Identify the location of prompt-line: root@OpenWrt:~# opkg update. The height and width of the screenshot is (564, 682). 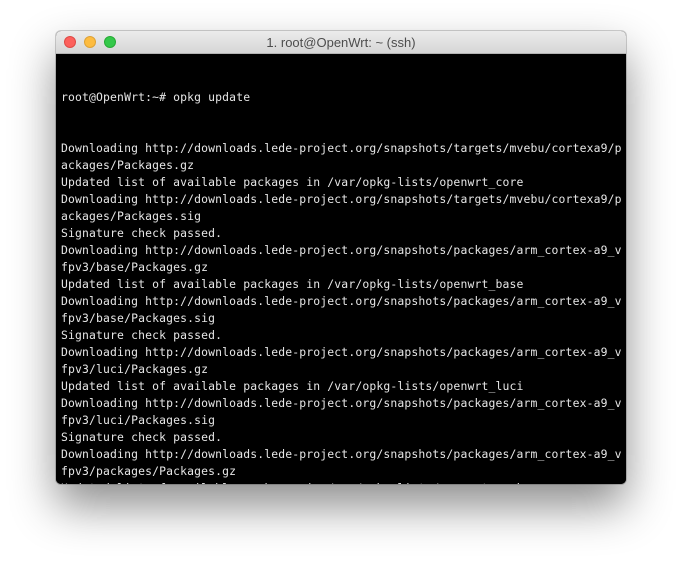
(343, 97).